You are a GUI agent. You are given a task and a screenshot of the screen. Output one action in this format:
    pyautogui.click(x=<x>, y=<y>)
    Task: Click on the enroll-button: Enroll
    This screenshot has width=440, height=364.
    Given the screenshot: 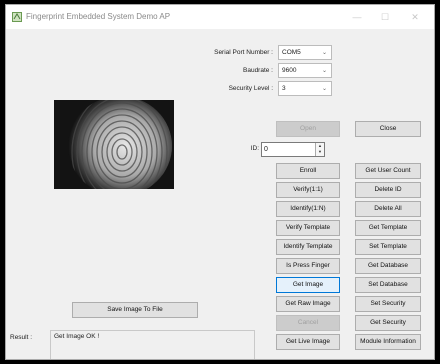 What is the action you would take?
    pyautogui.click(x=308, y=171)
    